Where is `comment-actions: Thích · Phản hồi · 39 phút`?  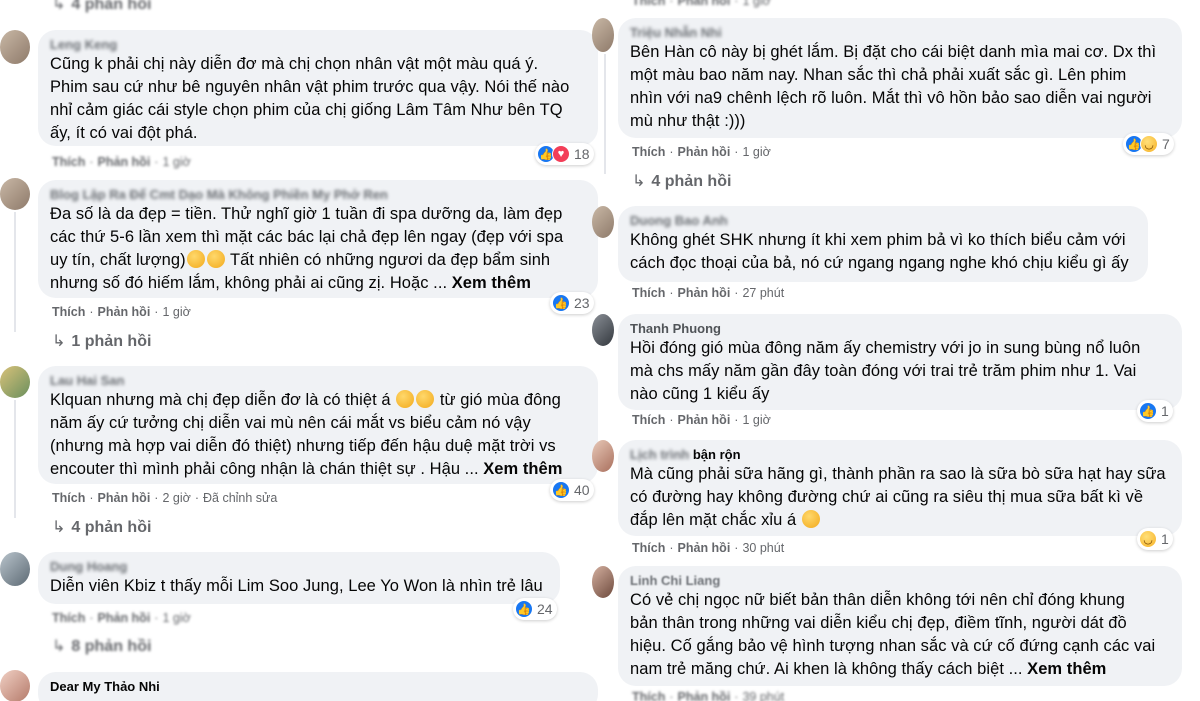 comment-actions: Thích · Phản hồi · 39 phút is located at coordinates (708, 695).